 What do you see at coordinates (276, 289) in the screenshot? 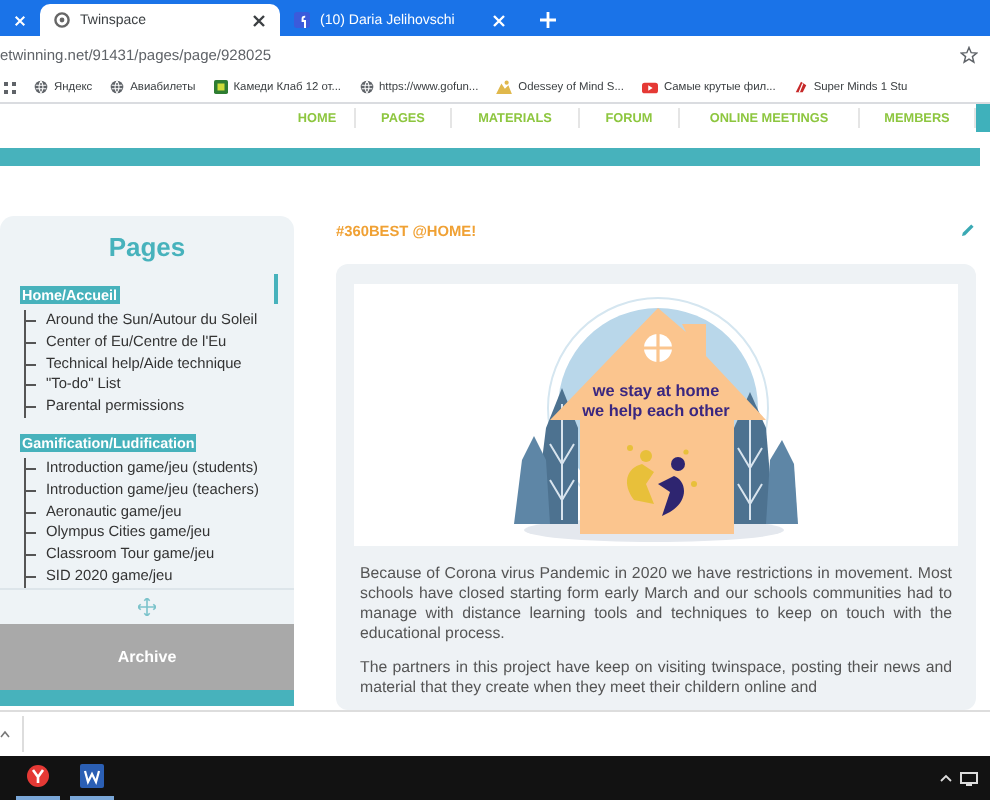
I see `scrollbar-thumb` at bounding box center [276, 289].